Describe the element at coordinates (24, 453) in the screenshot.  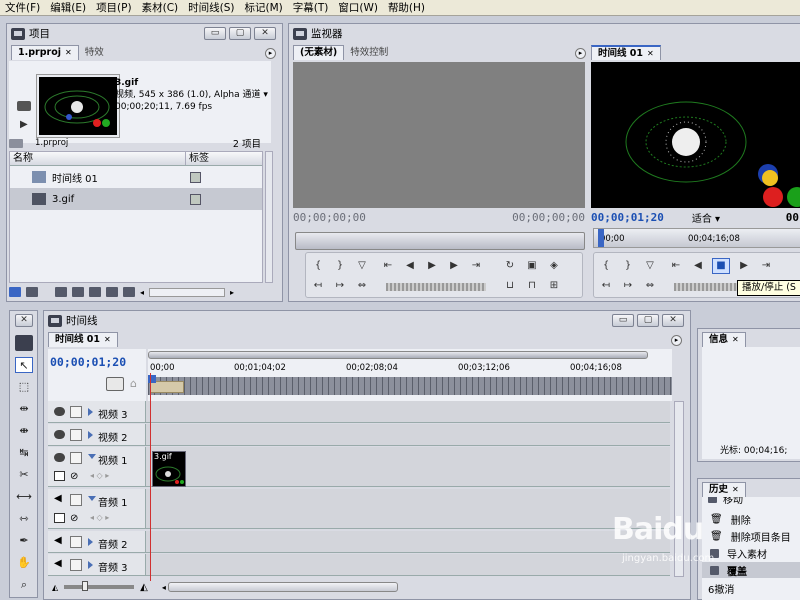
I see `rate-stretch-tool-icon: ↹` at that location.